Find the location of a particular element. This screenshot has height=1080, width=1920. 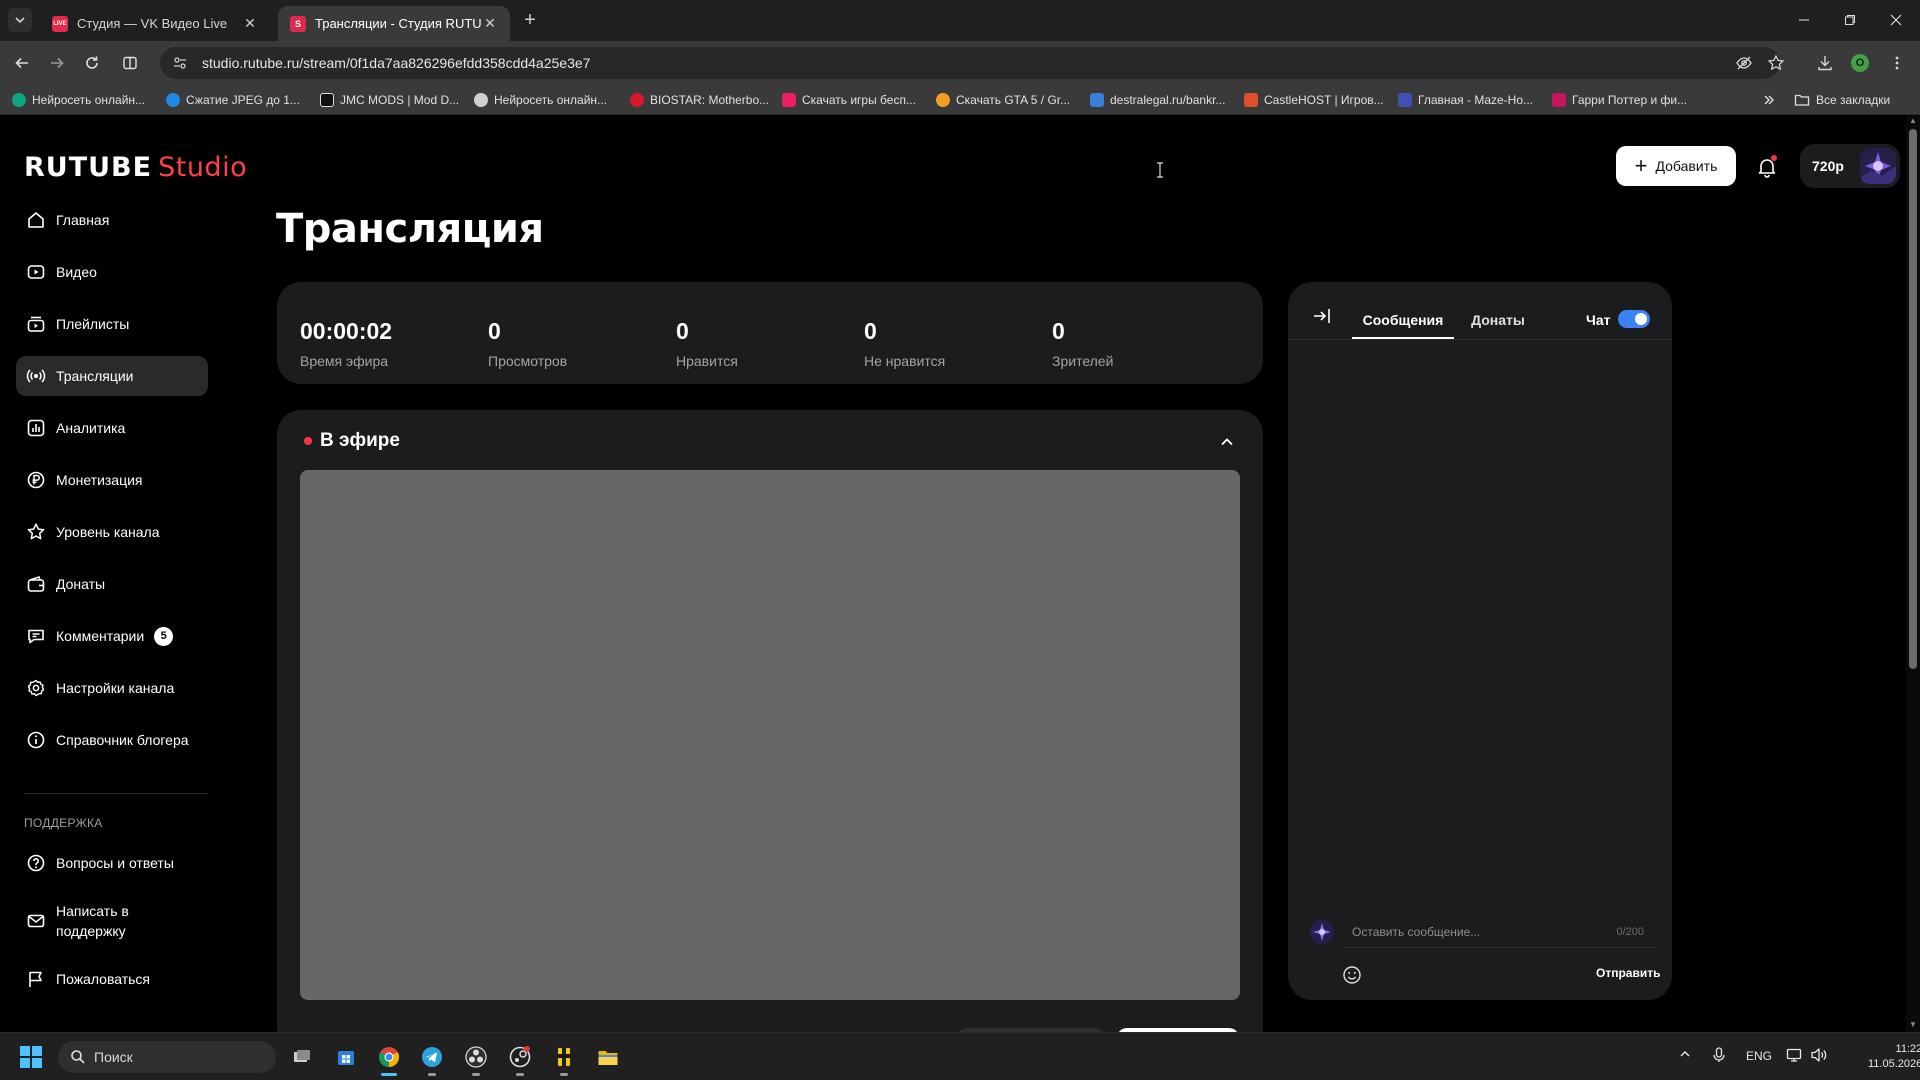

bookmark-star-icon is located at coordinates (1776, 63).